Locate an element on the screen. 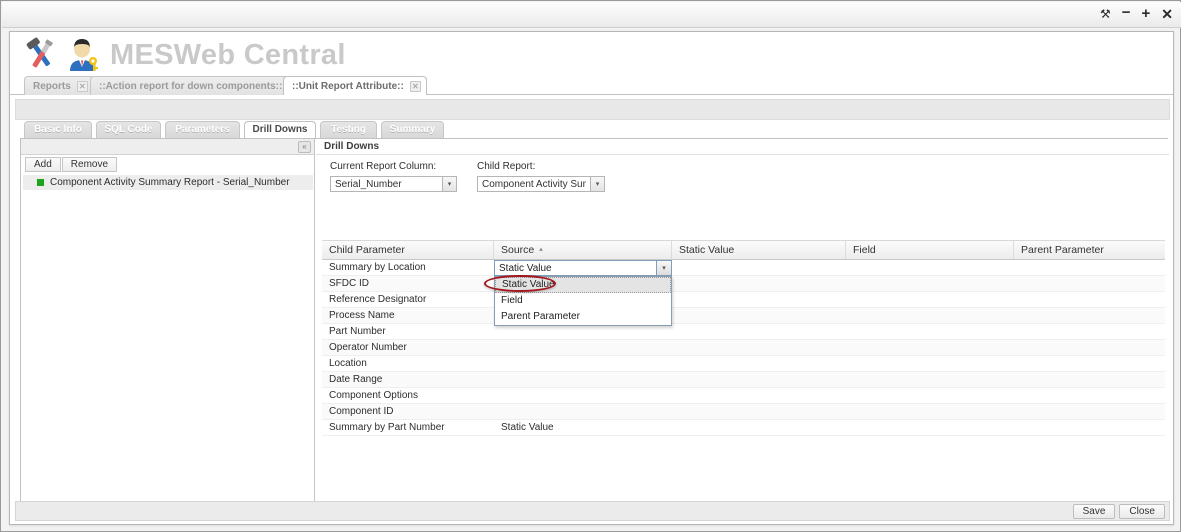 This screenshot has width=1181, height=532. cell-child-parameter: Part Number is located at coordinates (408, 331).